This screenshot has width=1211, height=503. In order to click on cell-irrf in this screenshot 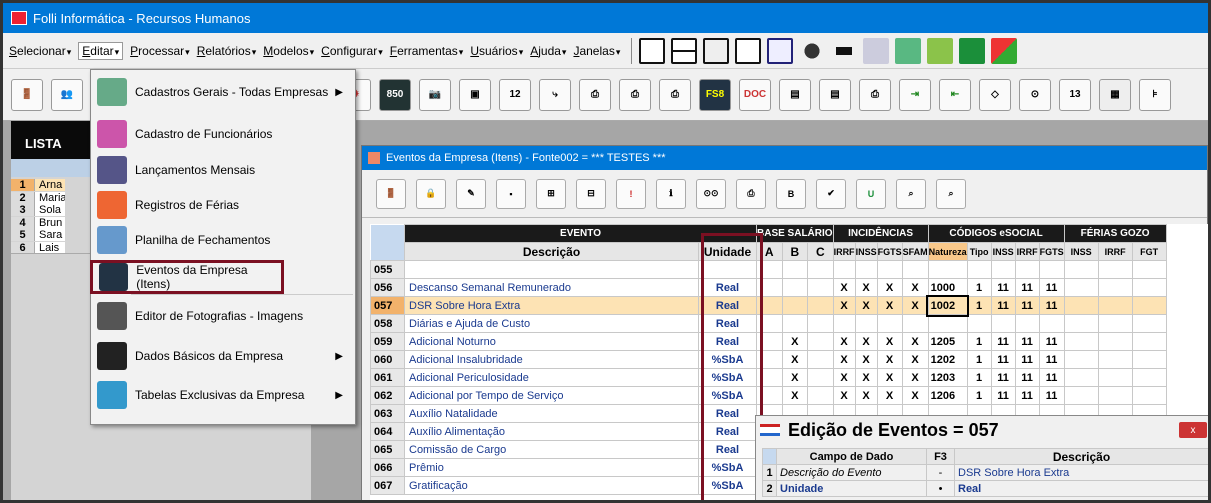, I will do `click(844, 269)`.